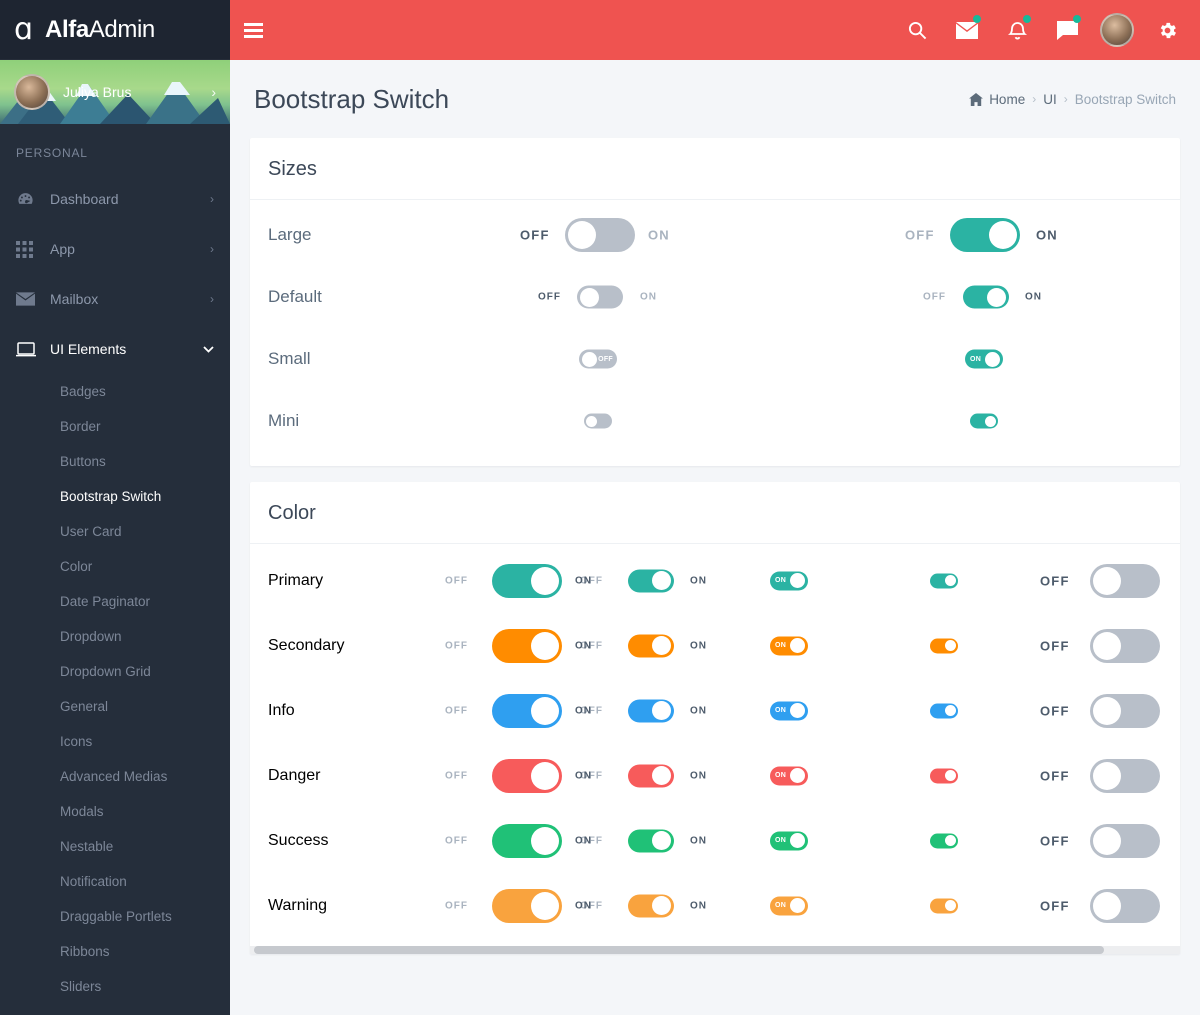 This screenshot has width=1200, height=1015. What do you see at coordinates (651, 710) in the screenshot?
I see `switch-info-default-on` at bounding box center [651, 710].